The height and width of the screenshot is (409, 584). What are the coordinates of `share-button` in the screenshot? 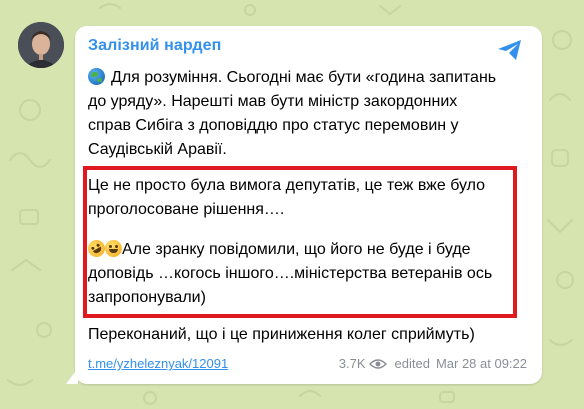 It's located at (510, 50).